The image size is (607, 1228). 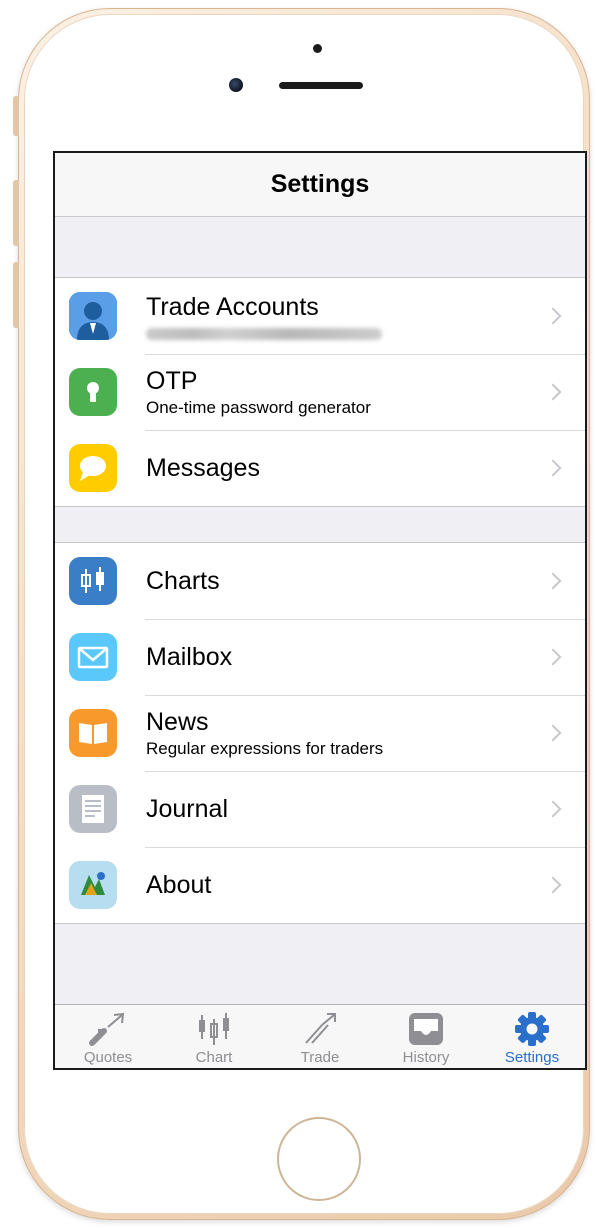 I want to click on home-button, so click(x=319, y=1159).